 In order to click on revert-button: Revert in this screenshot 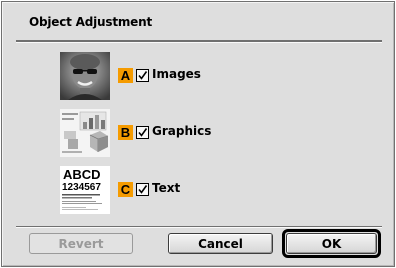, I will do `click(81, 243)`.